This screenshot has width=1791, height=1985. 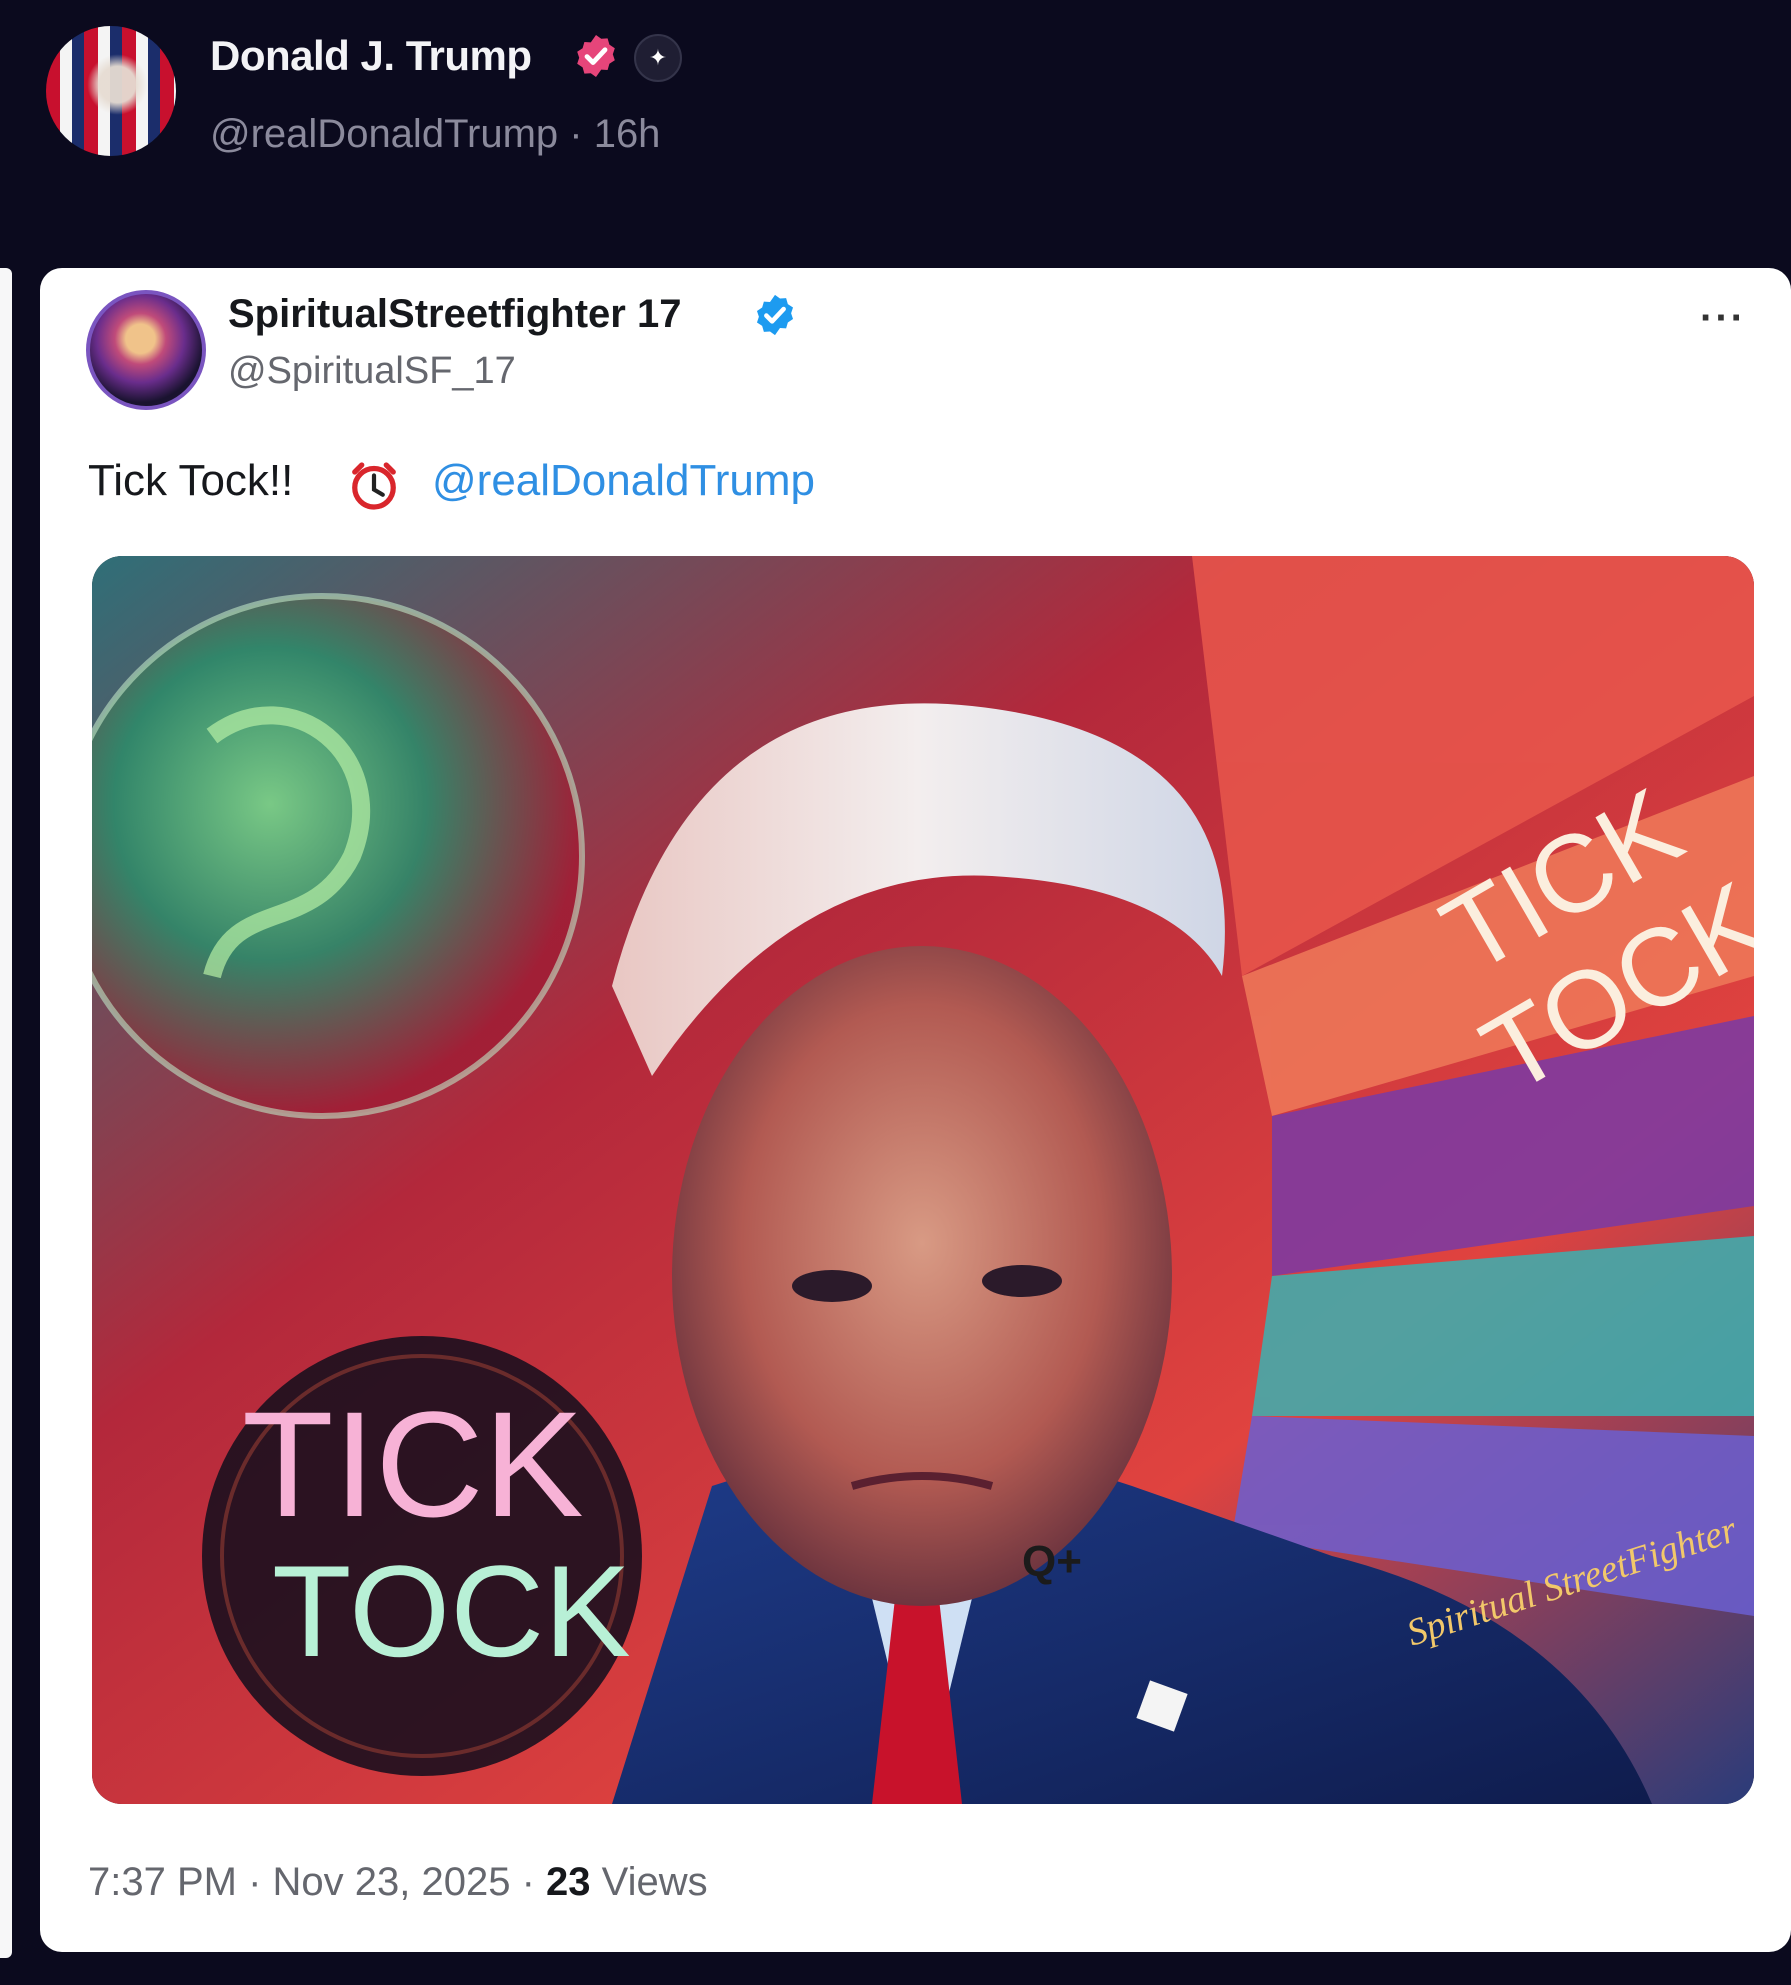 What do you see at coordinates (413, 1464) in the screenshot?
I see `tick-text-left: TICK` at bounding box center [413, 1464].